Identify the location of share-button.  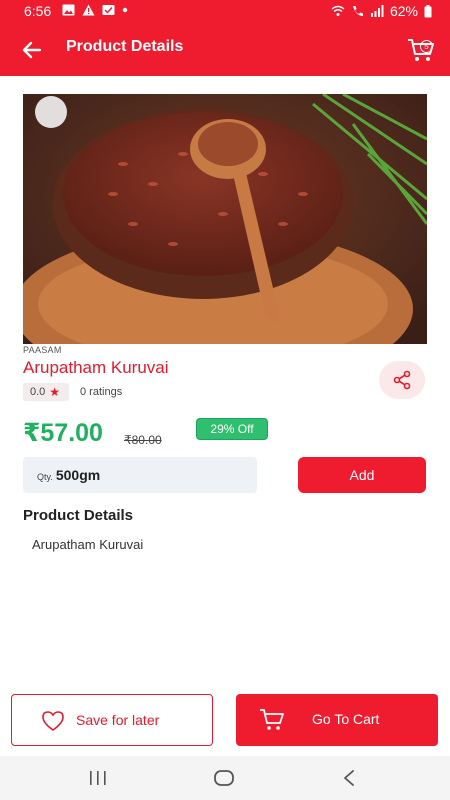
(402, 380).